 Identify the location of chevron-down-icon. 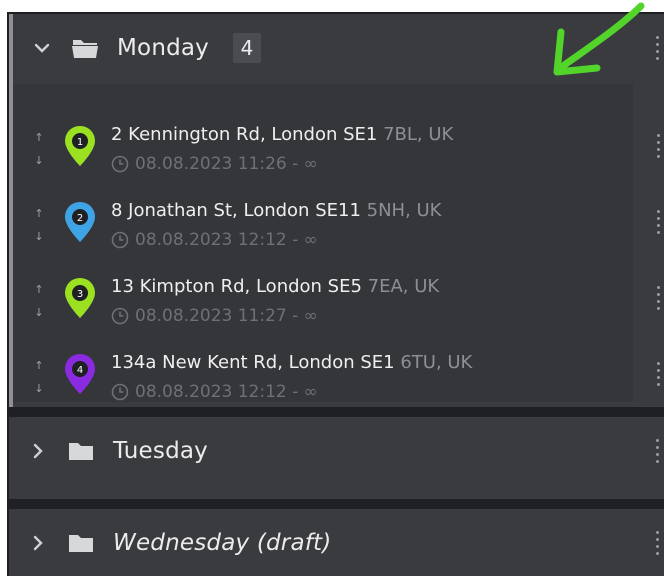
(42, 48).